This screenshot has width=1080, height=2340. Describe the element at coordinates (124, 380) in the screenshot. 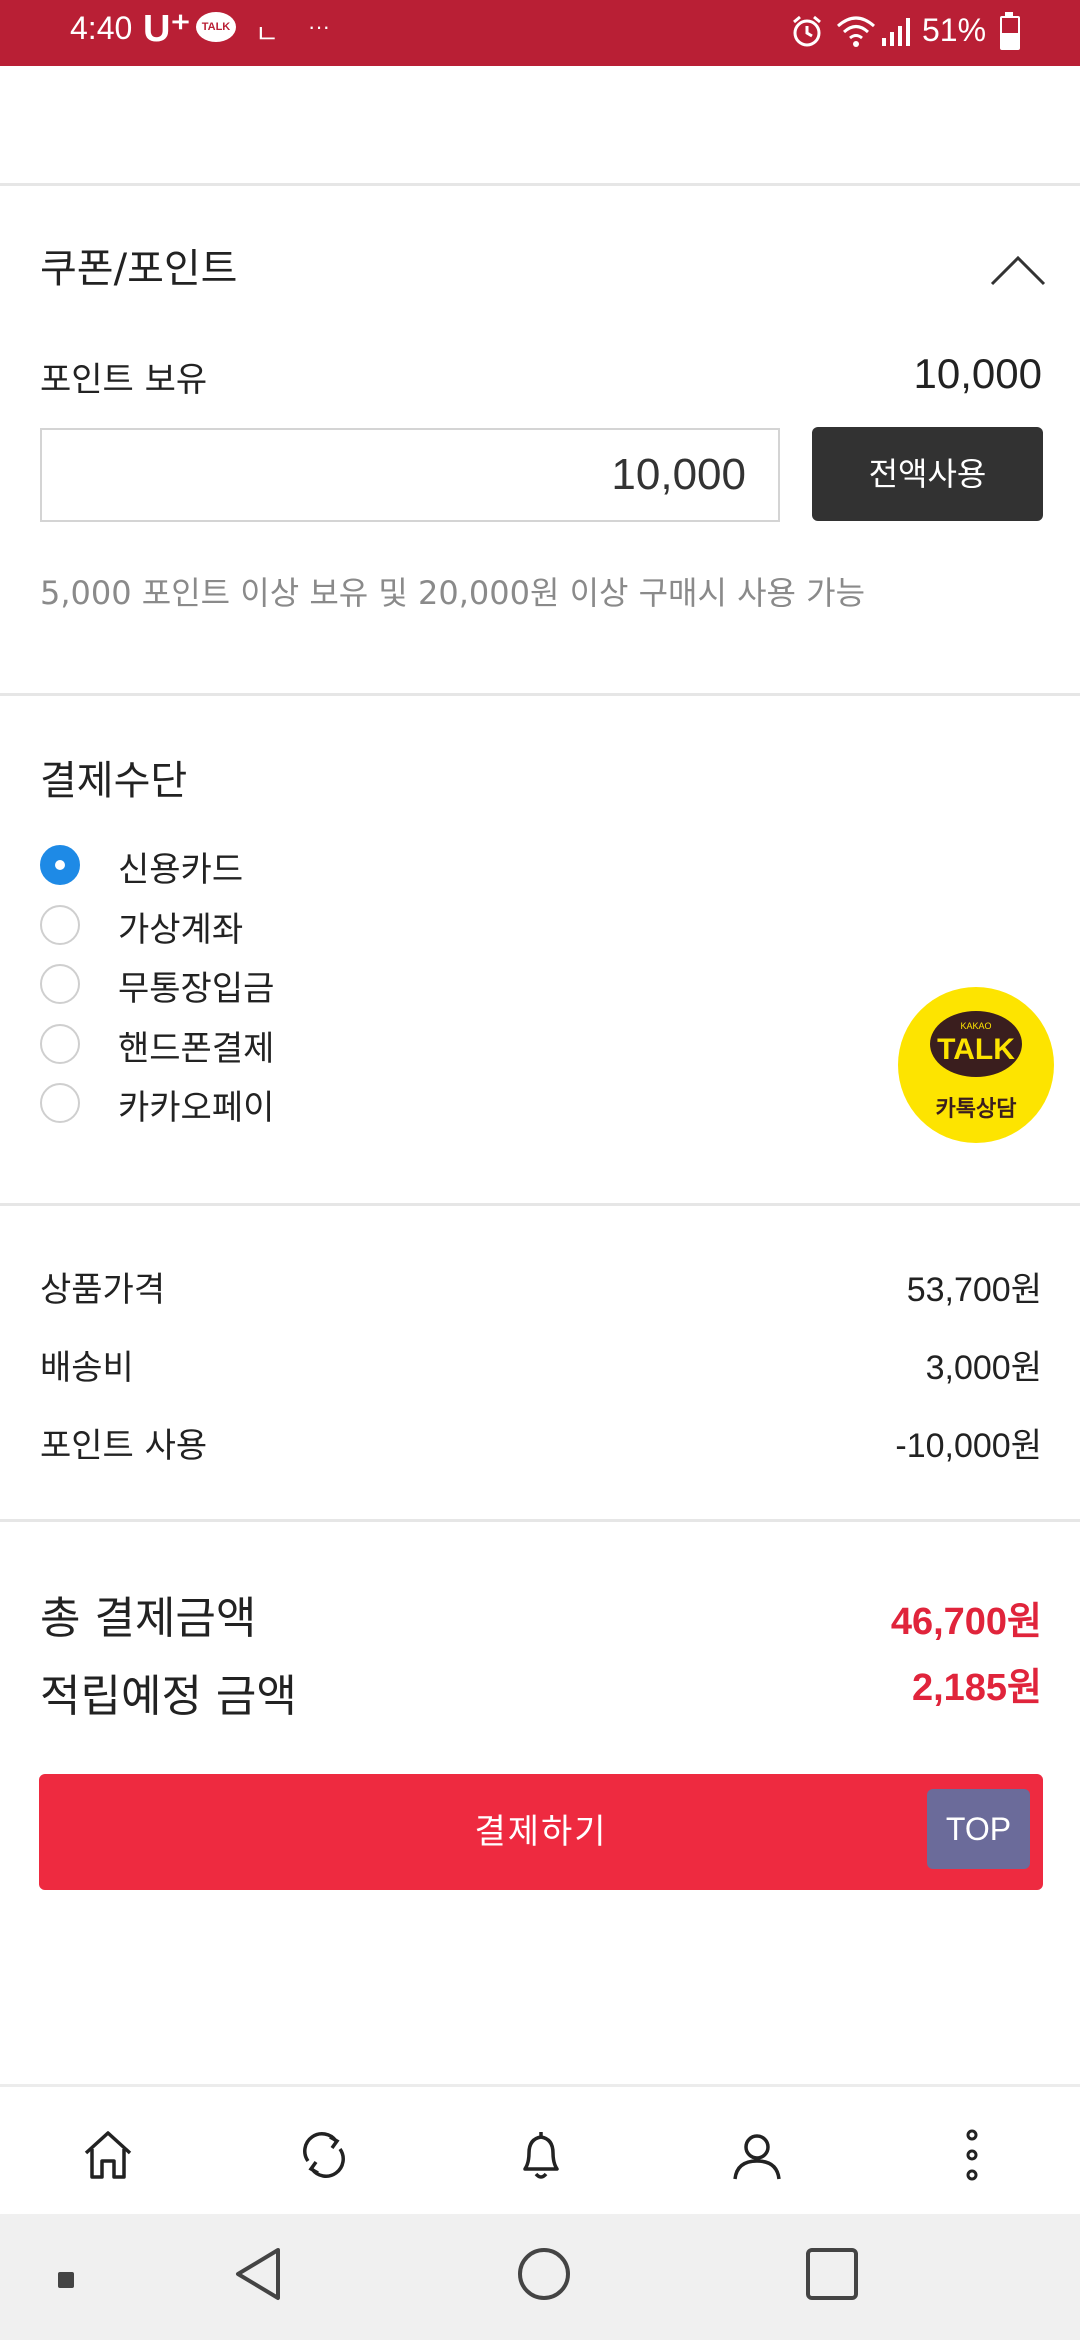

I see `points-held-label: 포인트 보유` at that location.